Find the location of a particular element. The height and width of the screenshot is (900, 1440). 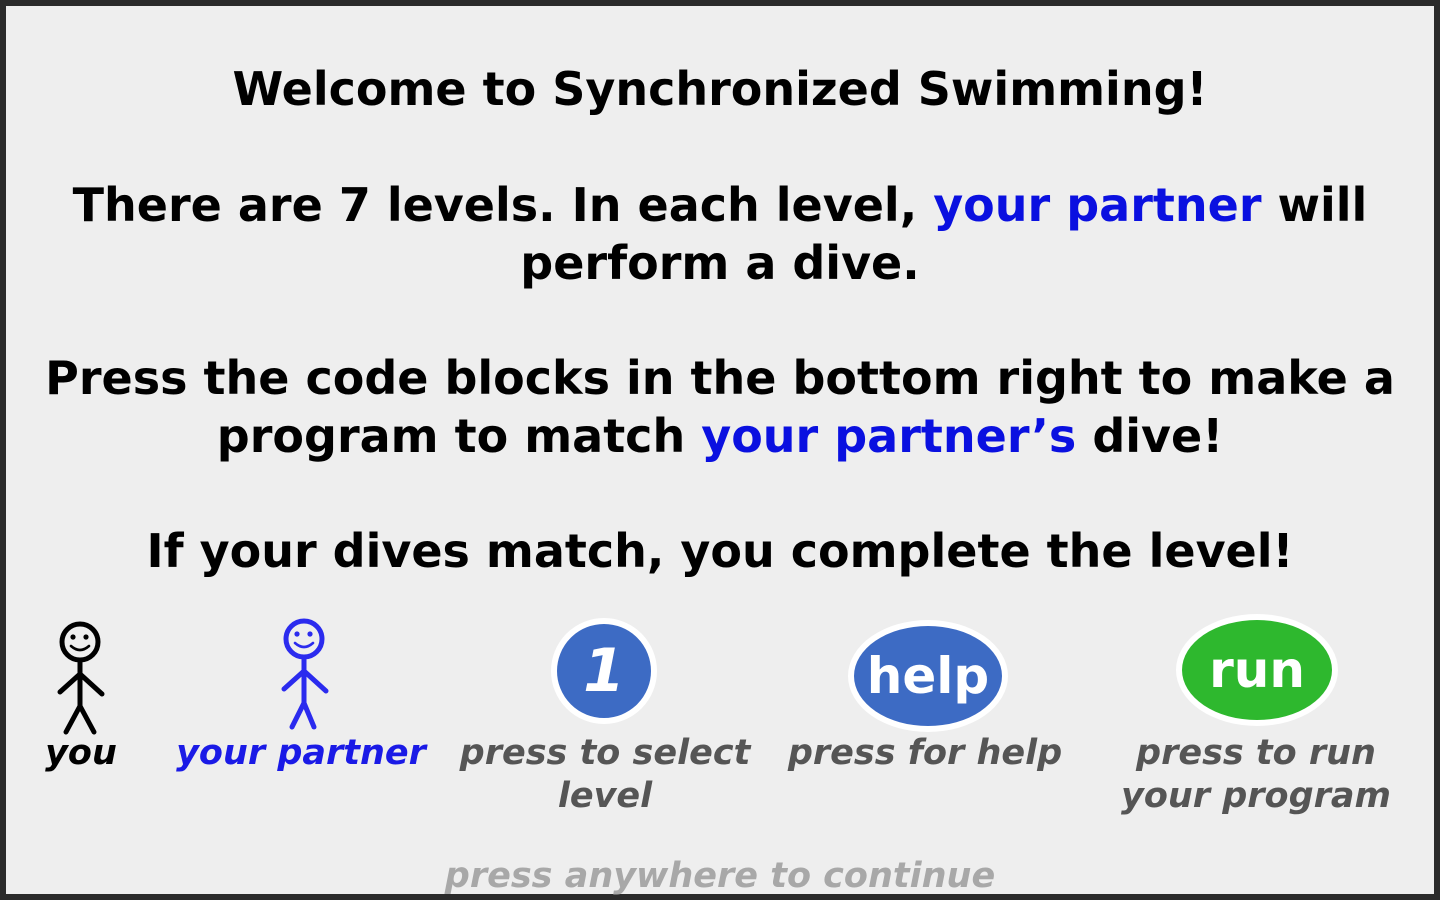

partner-stick-figure-icon is located at coordinates (305, 674).